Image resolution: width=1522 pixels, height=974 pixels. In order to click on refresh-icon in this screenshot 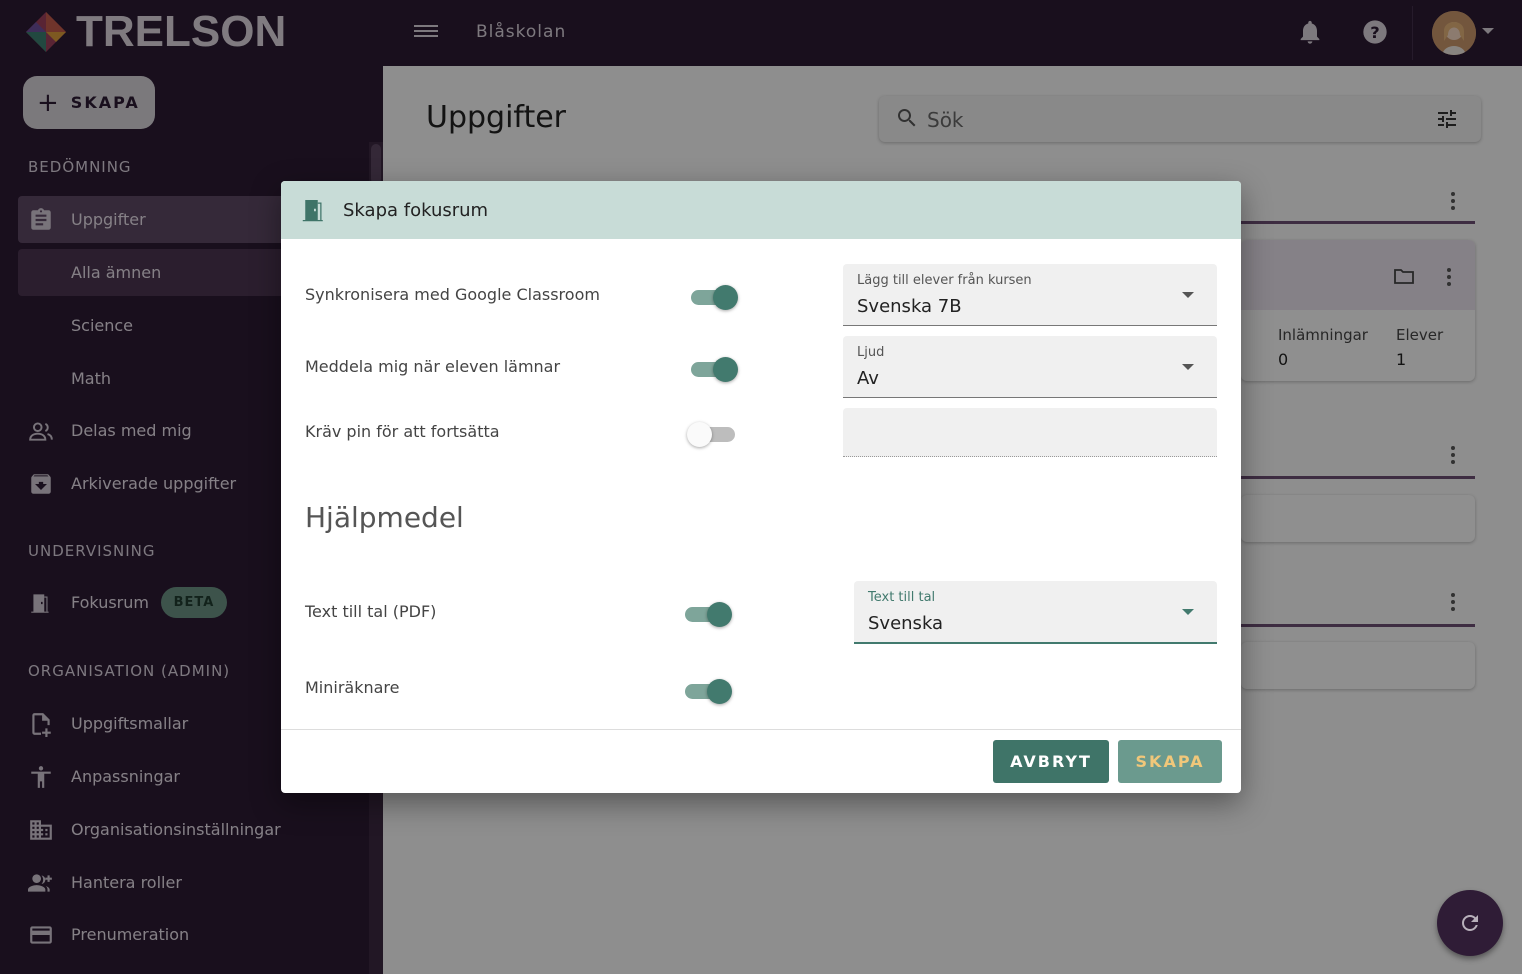, I will do `click(1470, 923)`.